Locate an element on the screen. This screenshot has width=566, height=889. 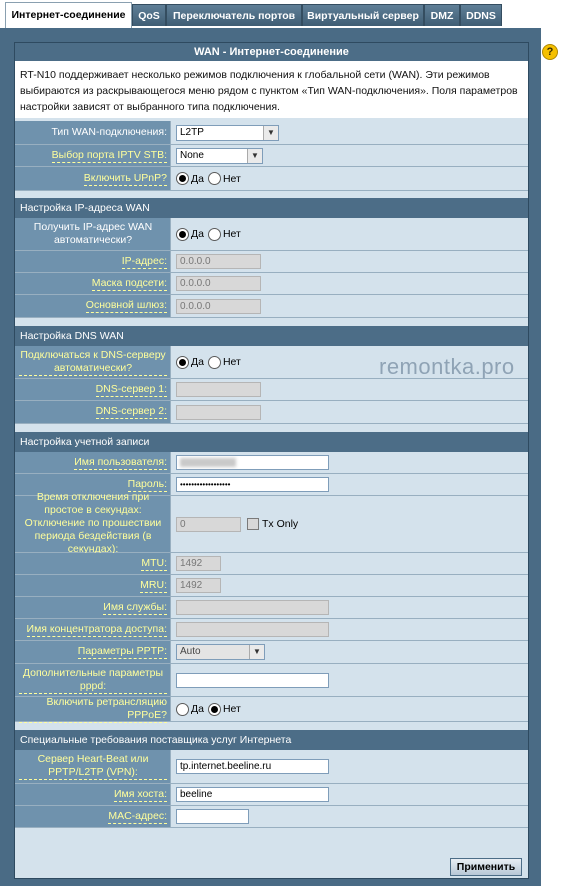
upnp-yes-radio is located at coordinates (182, 178).